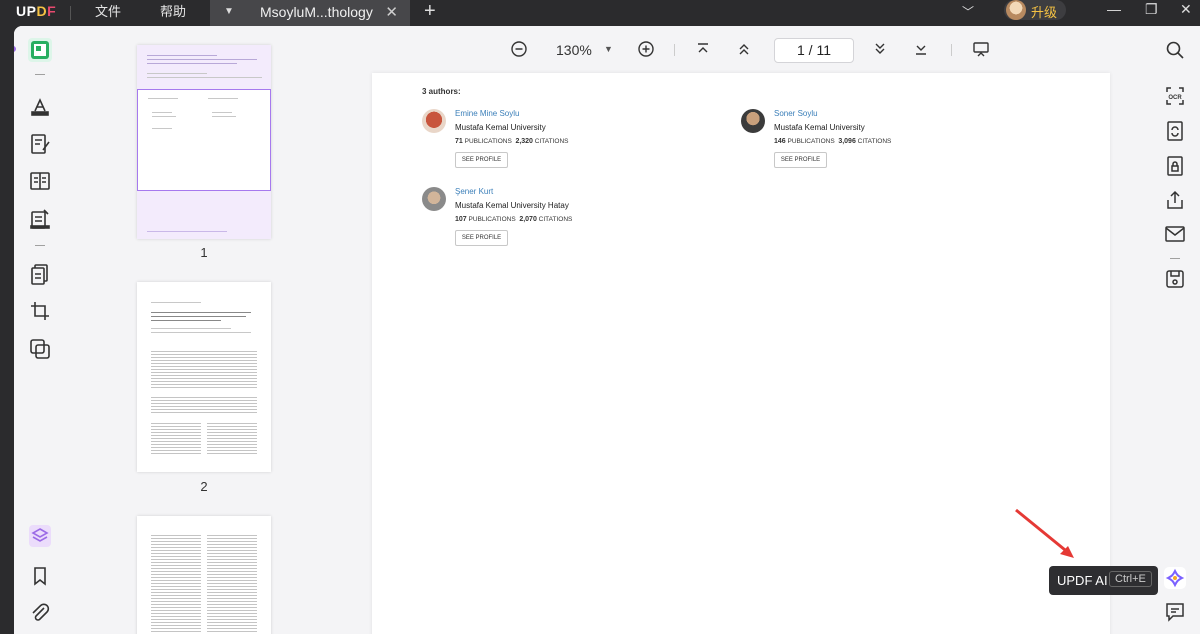 The height and width of the screenshot is (634, 1200). Describe the element at coordinates (40, 219) in the screenshot. I see `form-edit-icon` at that location.